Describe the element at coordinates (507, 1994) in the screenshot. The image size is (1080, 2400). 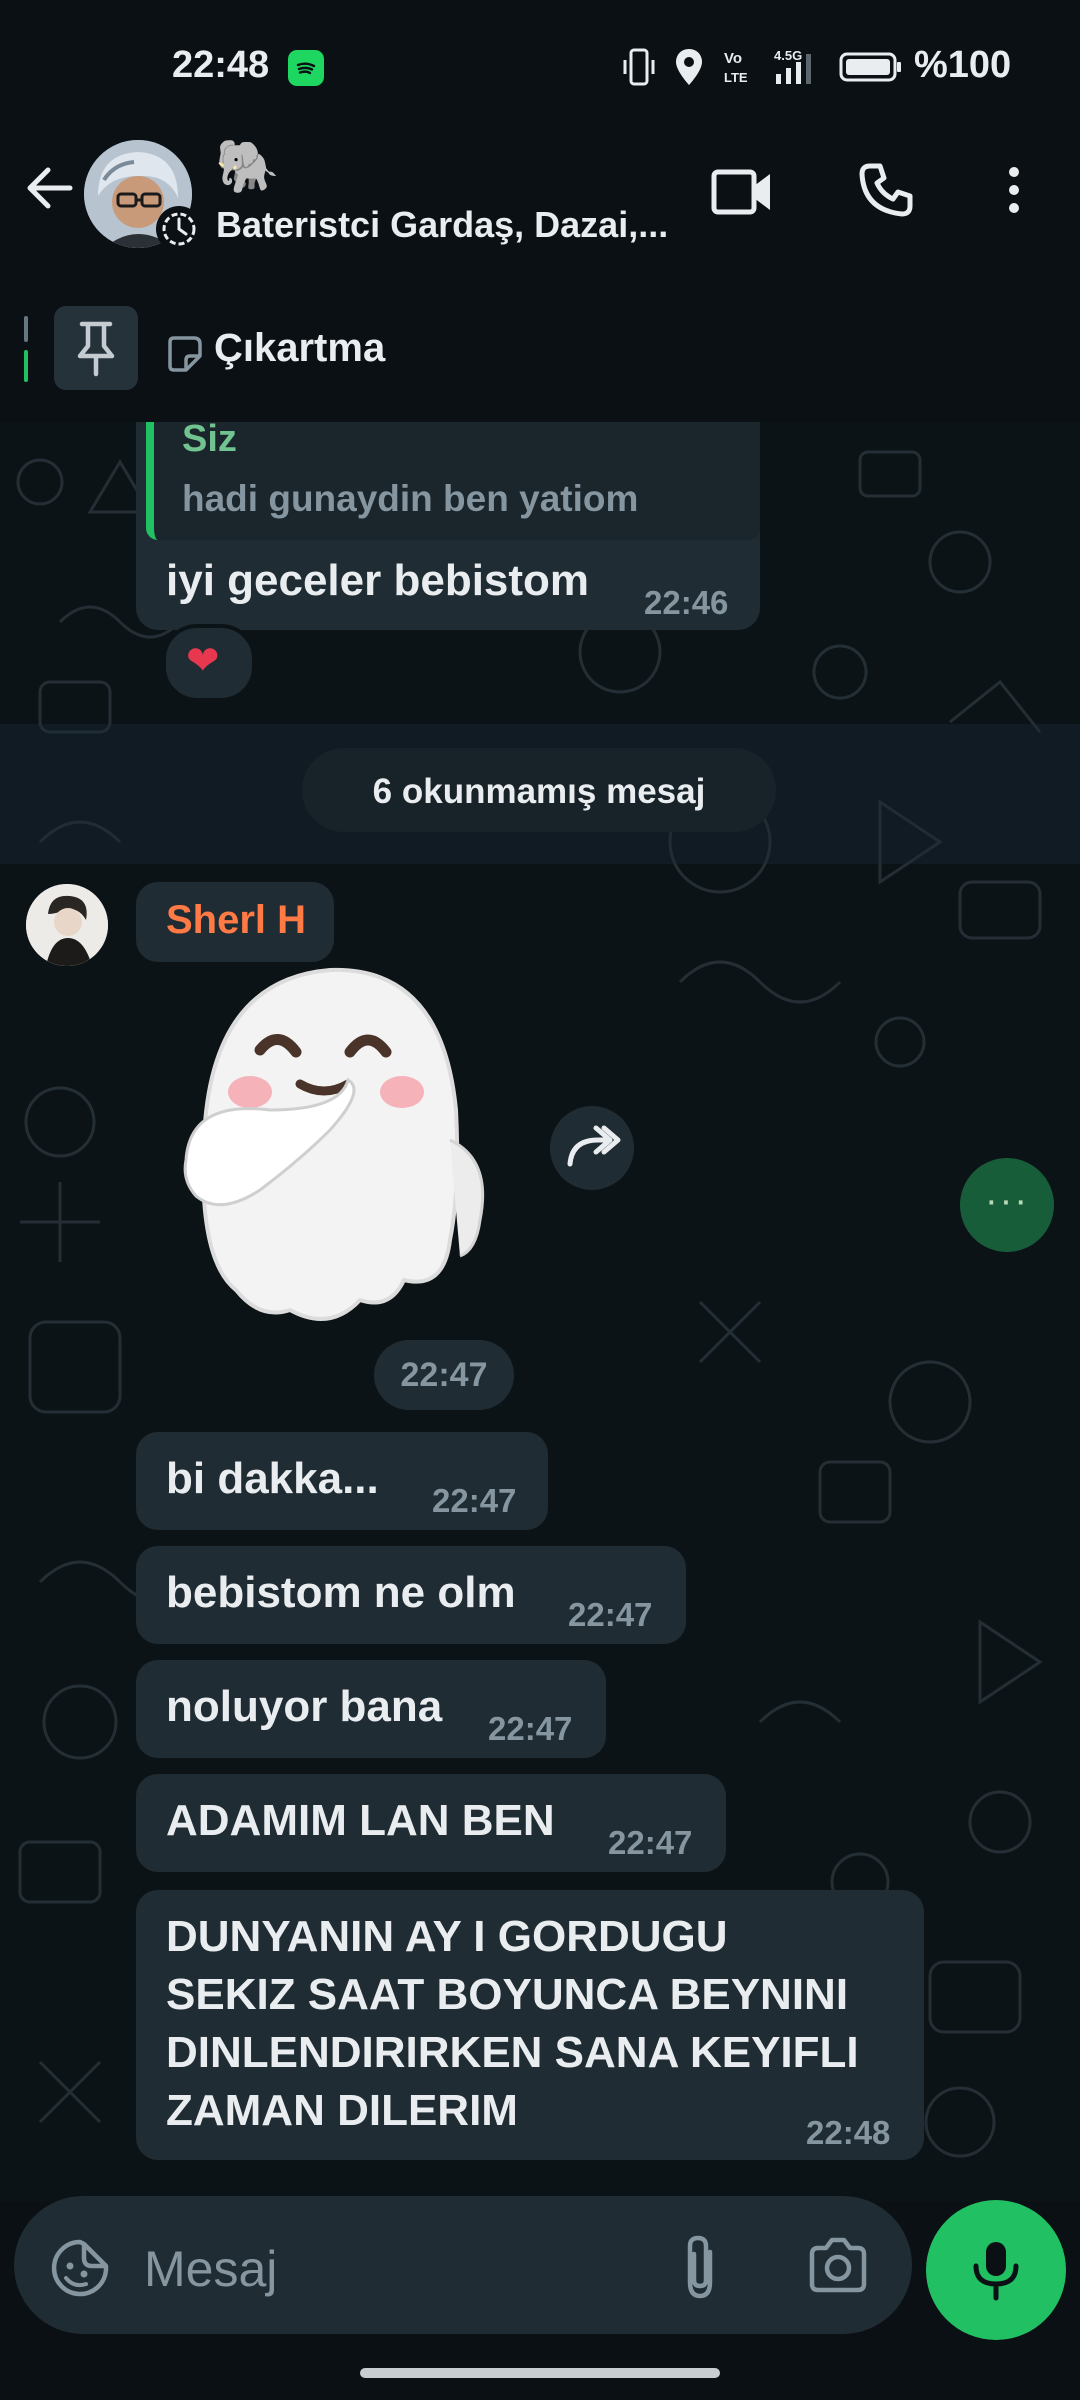
I see `message-line: SEKIZ SAAT BOYUNCA BEYNINI` at that location.